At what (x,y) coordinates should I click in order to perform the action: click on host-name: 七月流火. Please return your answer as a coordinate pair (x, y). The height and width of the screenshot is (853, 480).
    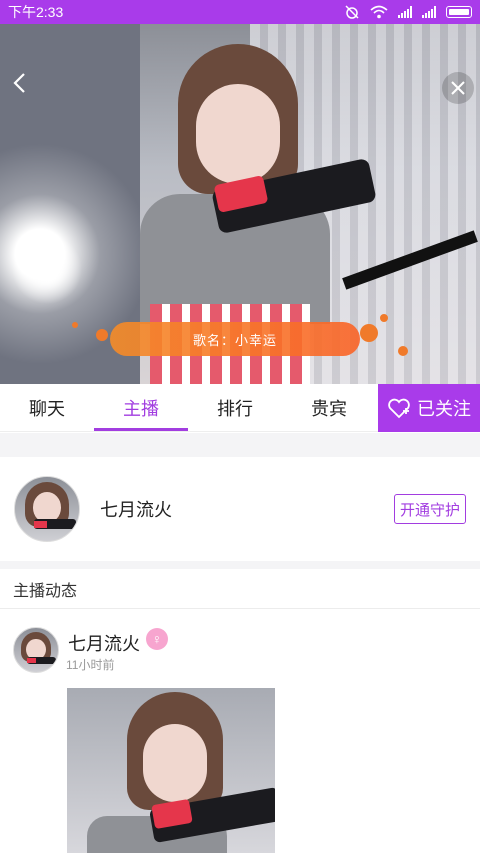
    Looking at the image, I should click on (136, 510).